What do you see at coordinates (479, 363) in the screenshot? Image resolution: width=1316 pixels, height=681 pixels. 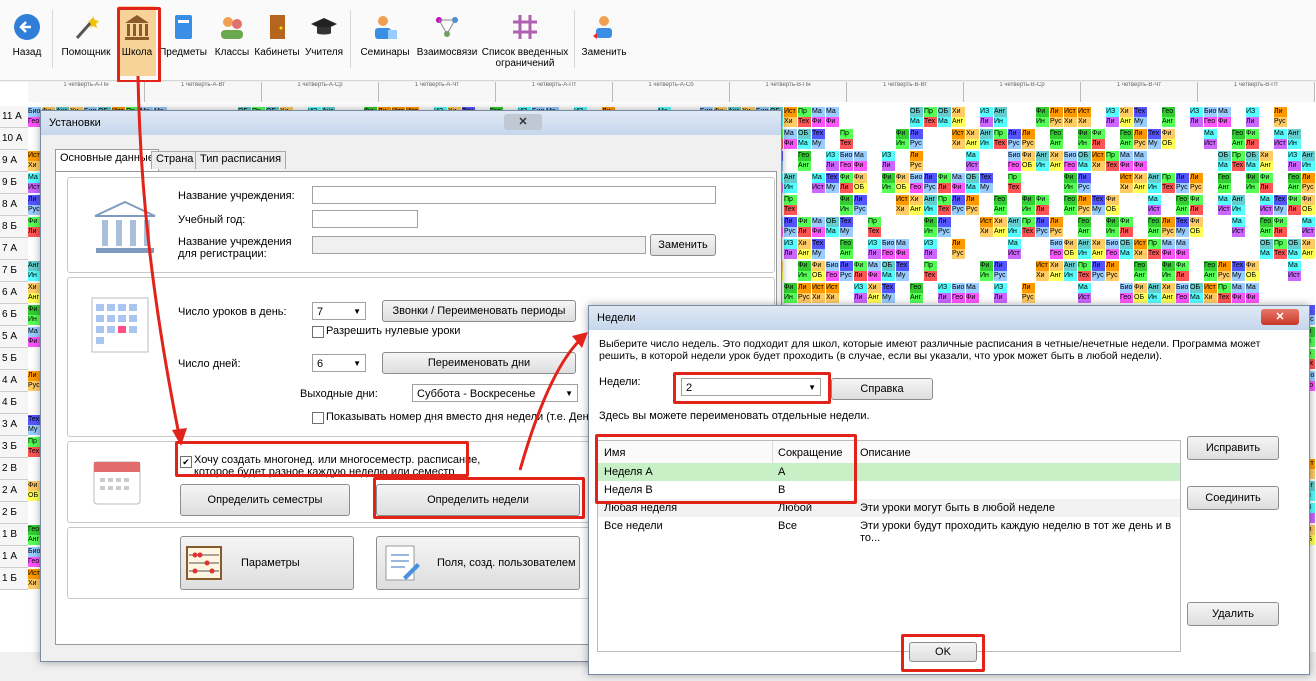 I see `rename-days-button: Переименовать дни` at bounding box center [479, 363].